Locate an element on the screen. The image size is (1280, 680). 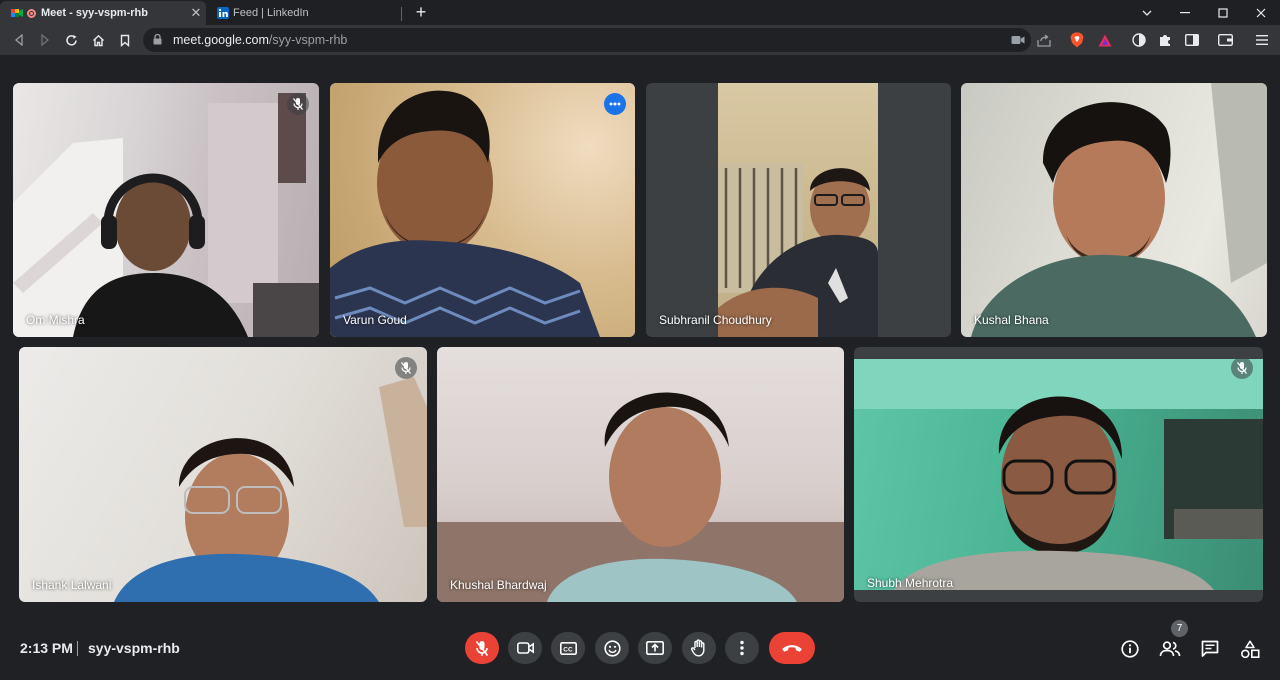
raise-hand-icon is located at coordinates (698, 648).